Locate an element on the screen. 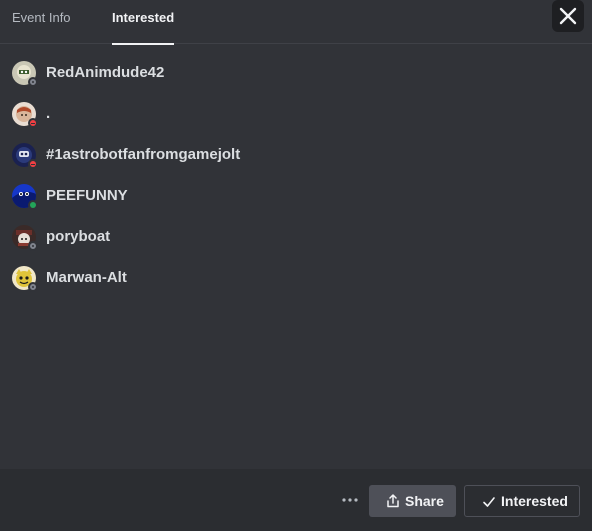  username: #1astrobotfanfromgamejolt is located at coordinates (143, 155).